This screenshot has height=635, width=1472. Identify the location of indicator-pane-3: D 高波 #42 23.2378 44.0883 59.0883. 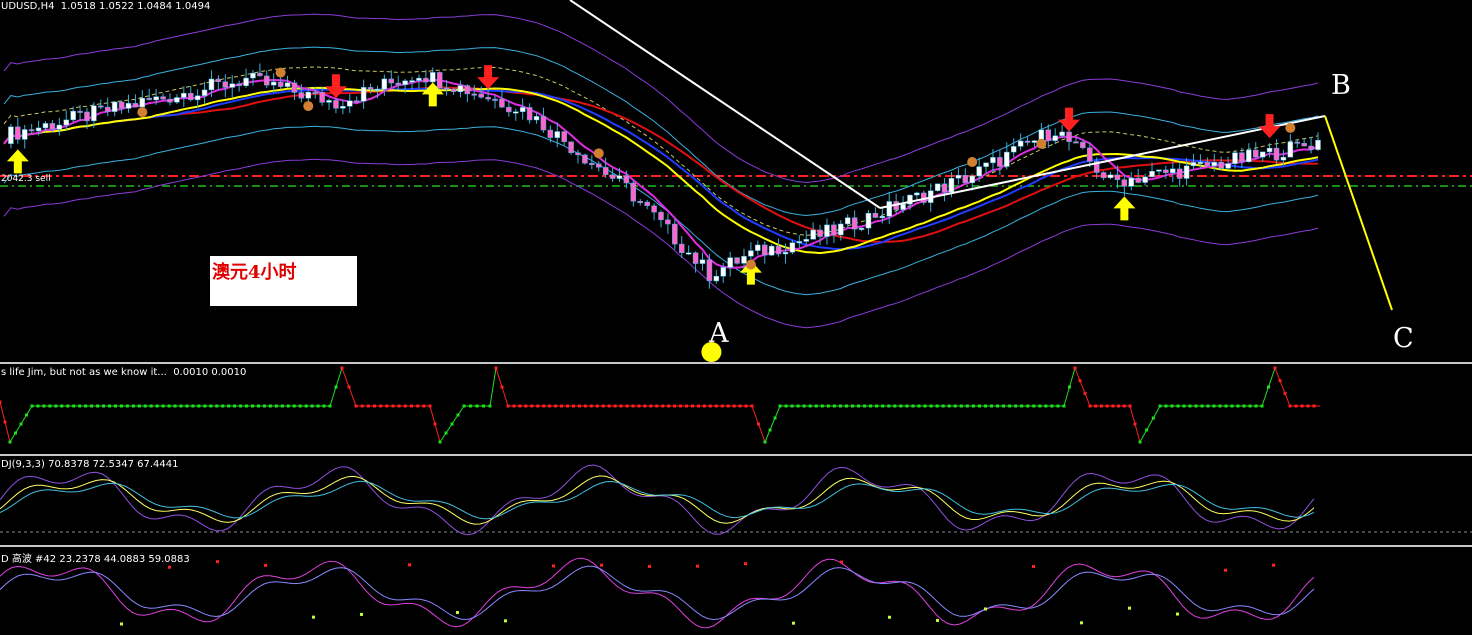
(736, 591).